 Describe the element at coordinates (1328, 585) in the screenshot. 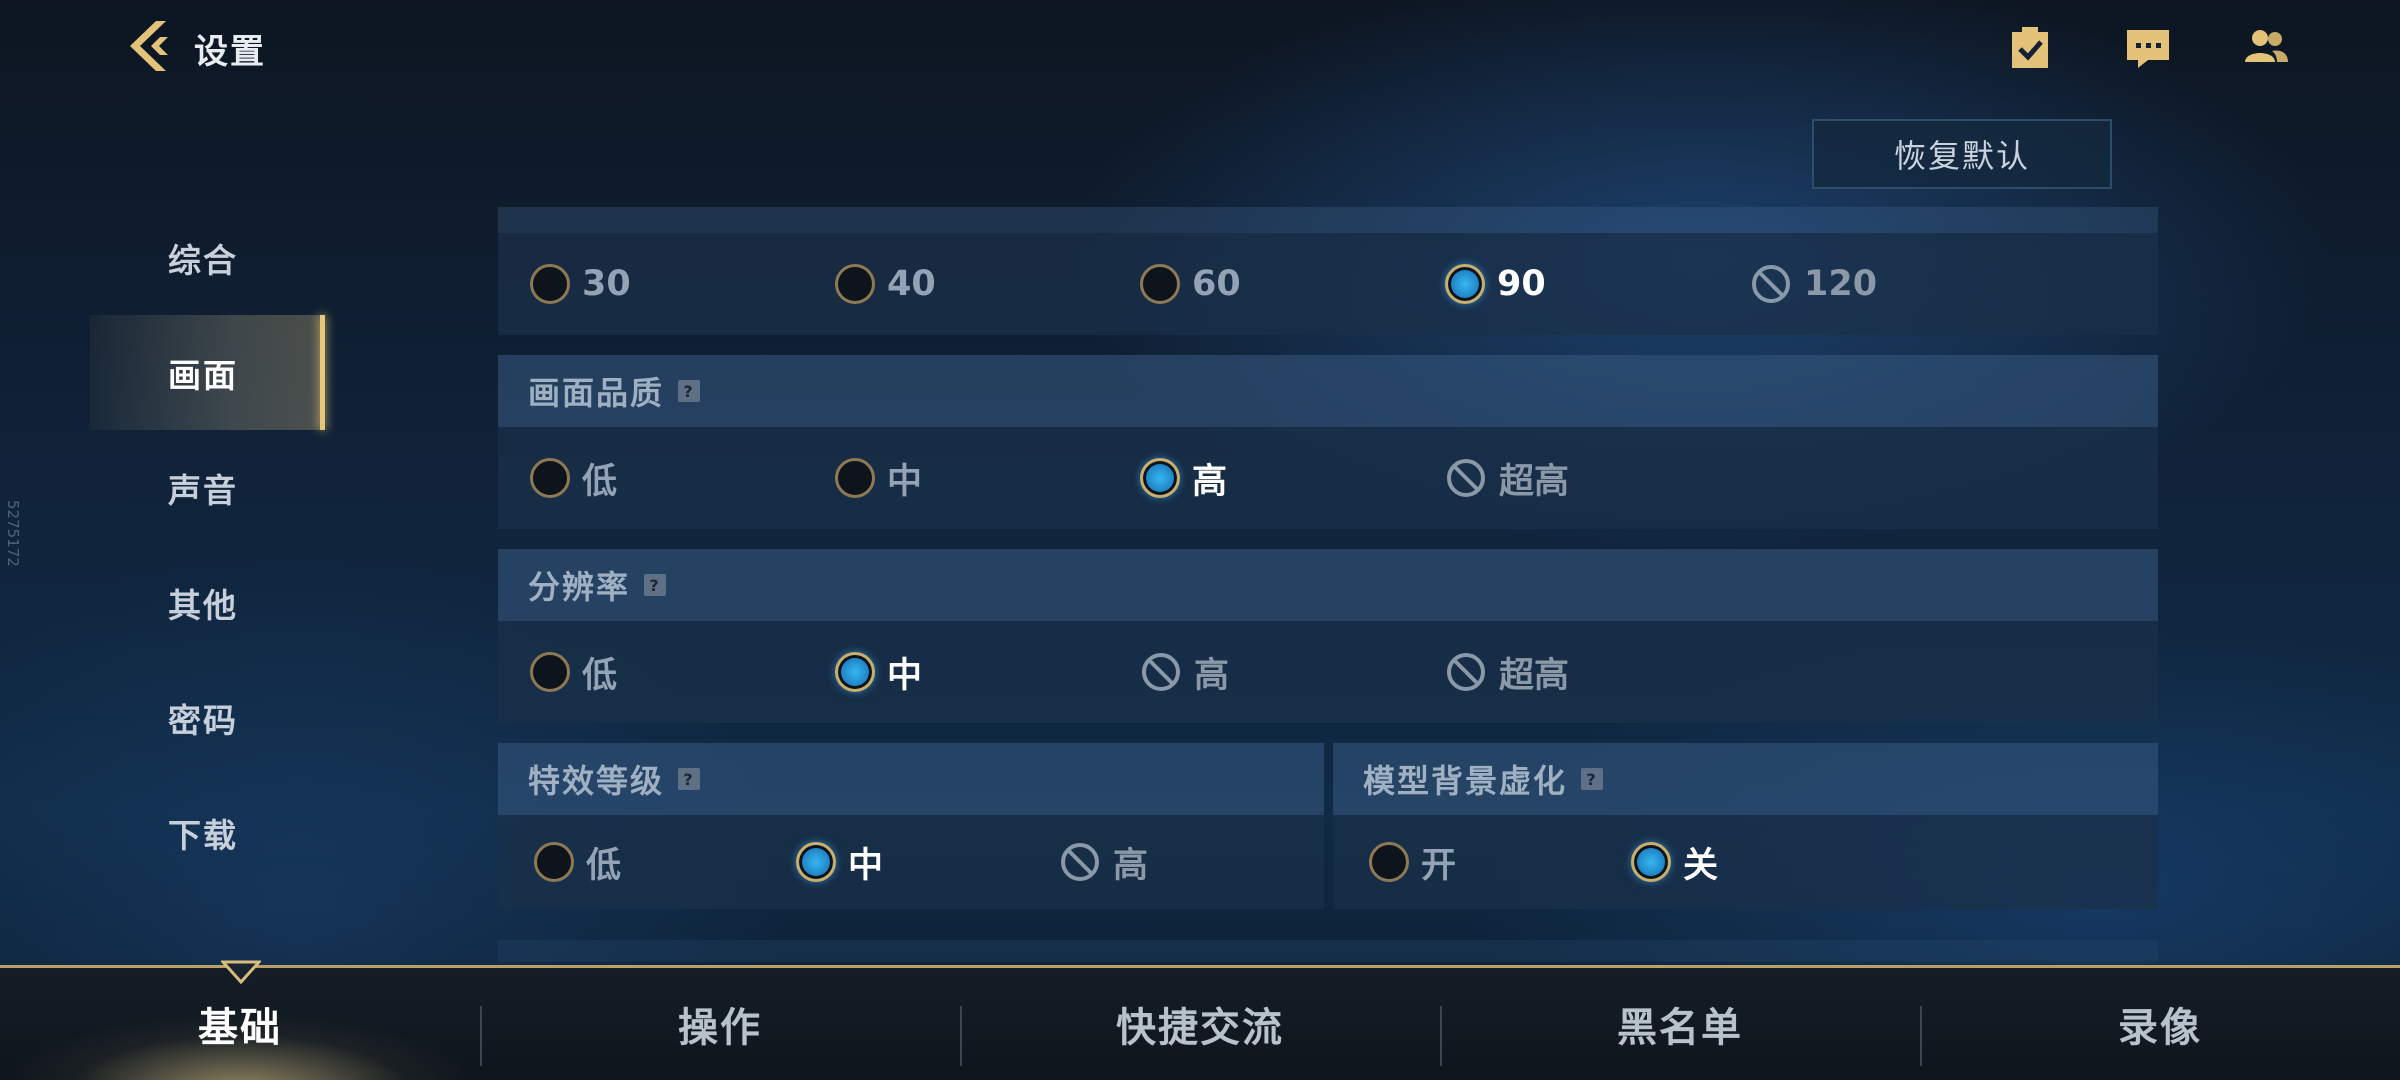

I see `resolution-header: 分辨率 ?` at that location.